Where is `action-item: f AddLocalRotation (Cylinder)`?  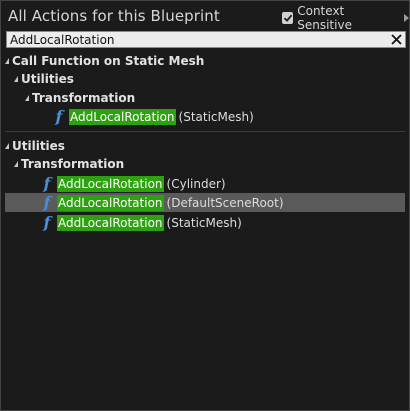 action-item: f AddLocalRotation (Cylinder) is located at coordinates (205, 183).